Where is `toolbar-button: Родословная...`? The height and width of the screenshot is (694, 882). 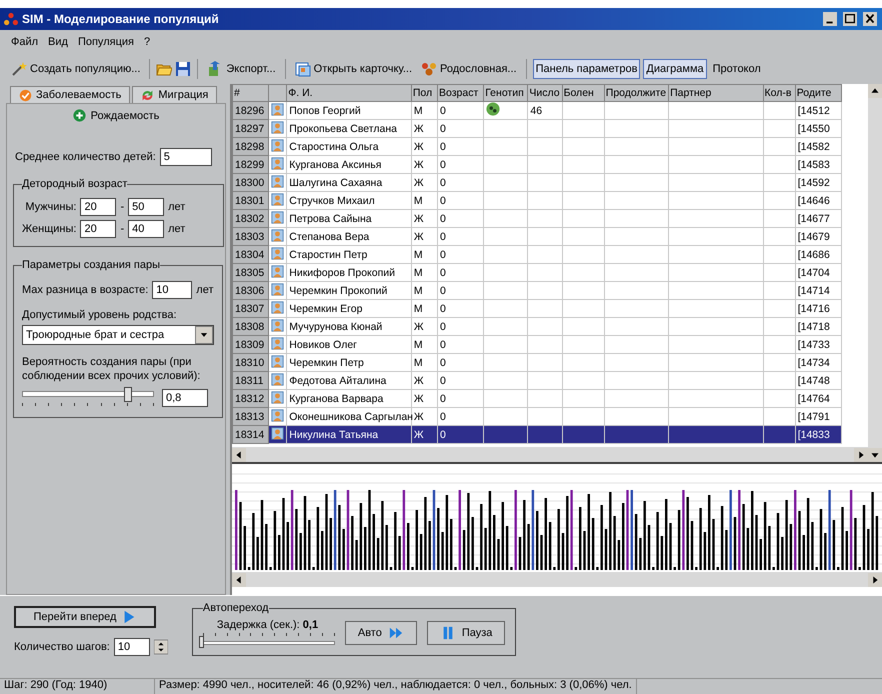 toolbar-button: Родословная... is located at coordinates (469, 69).